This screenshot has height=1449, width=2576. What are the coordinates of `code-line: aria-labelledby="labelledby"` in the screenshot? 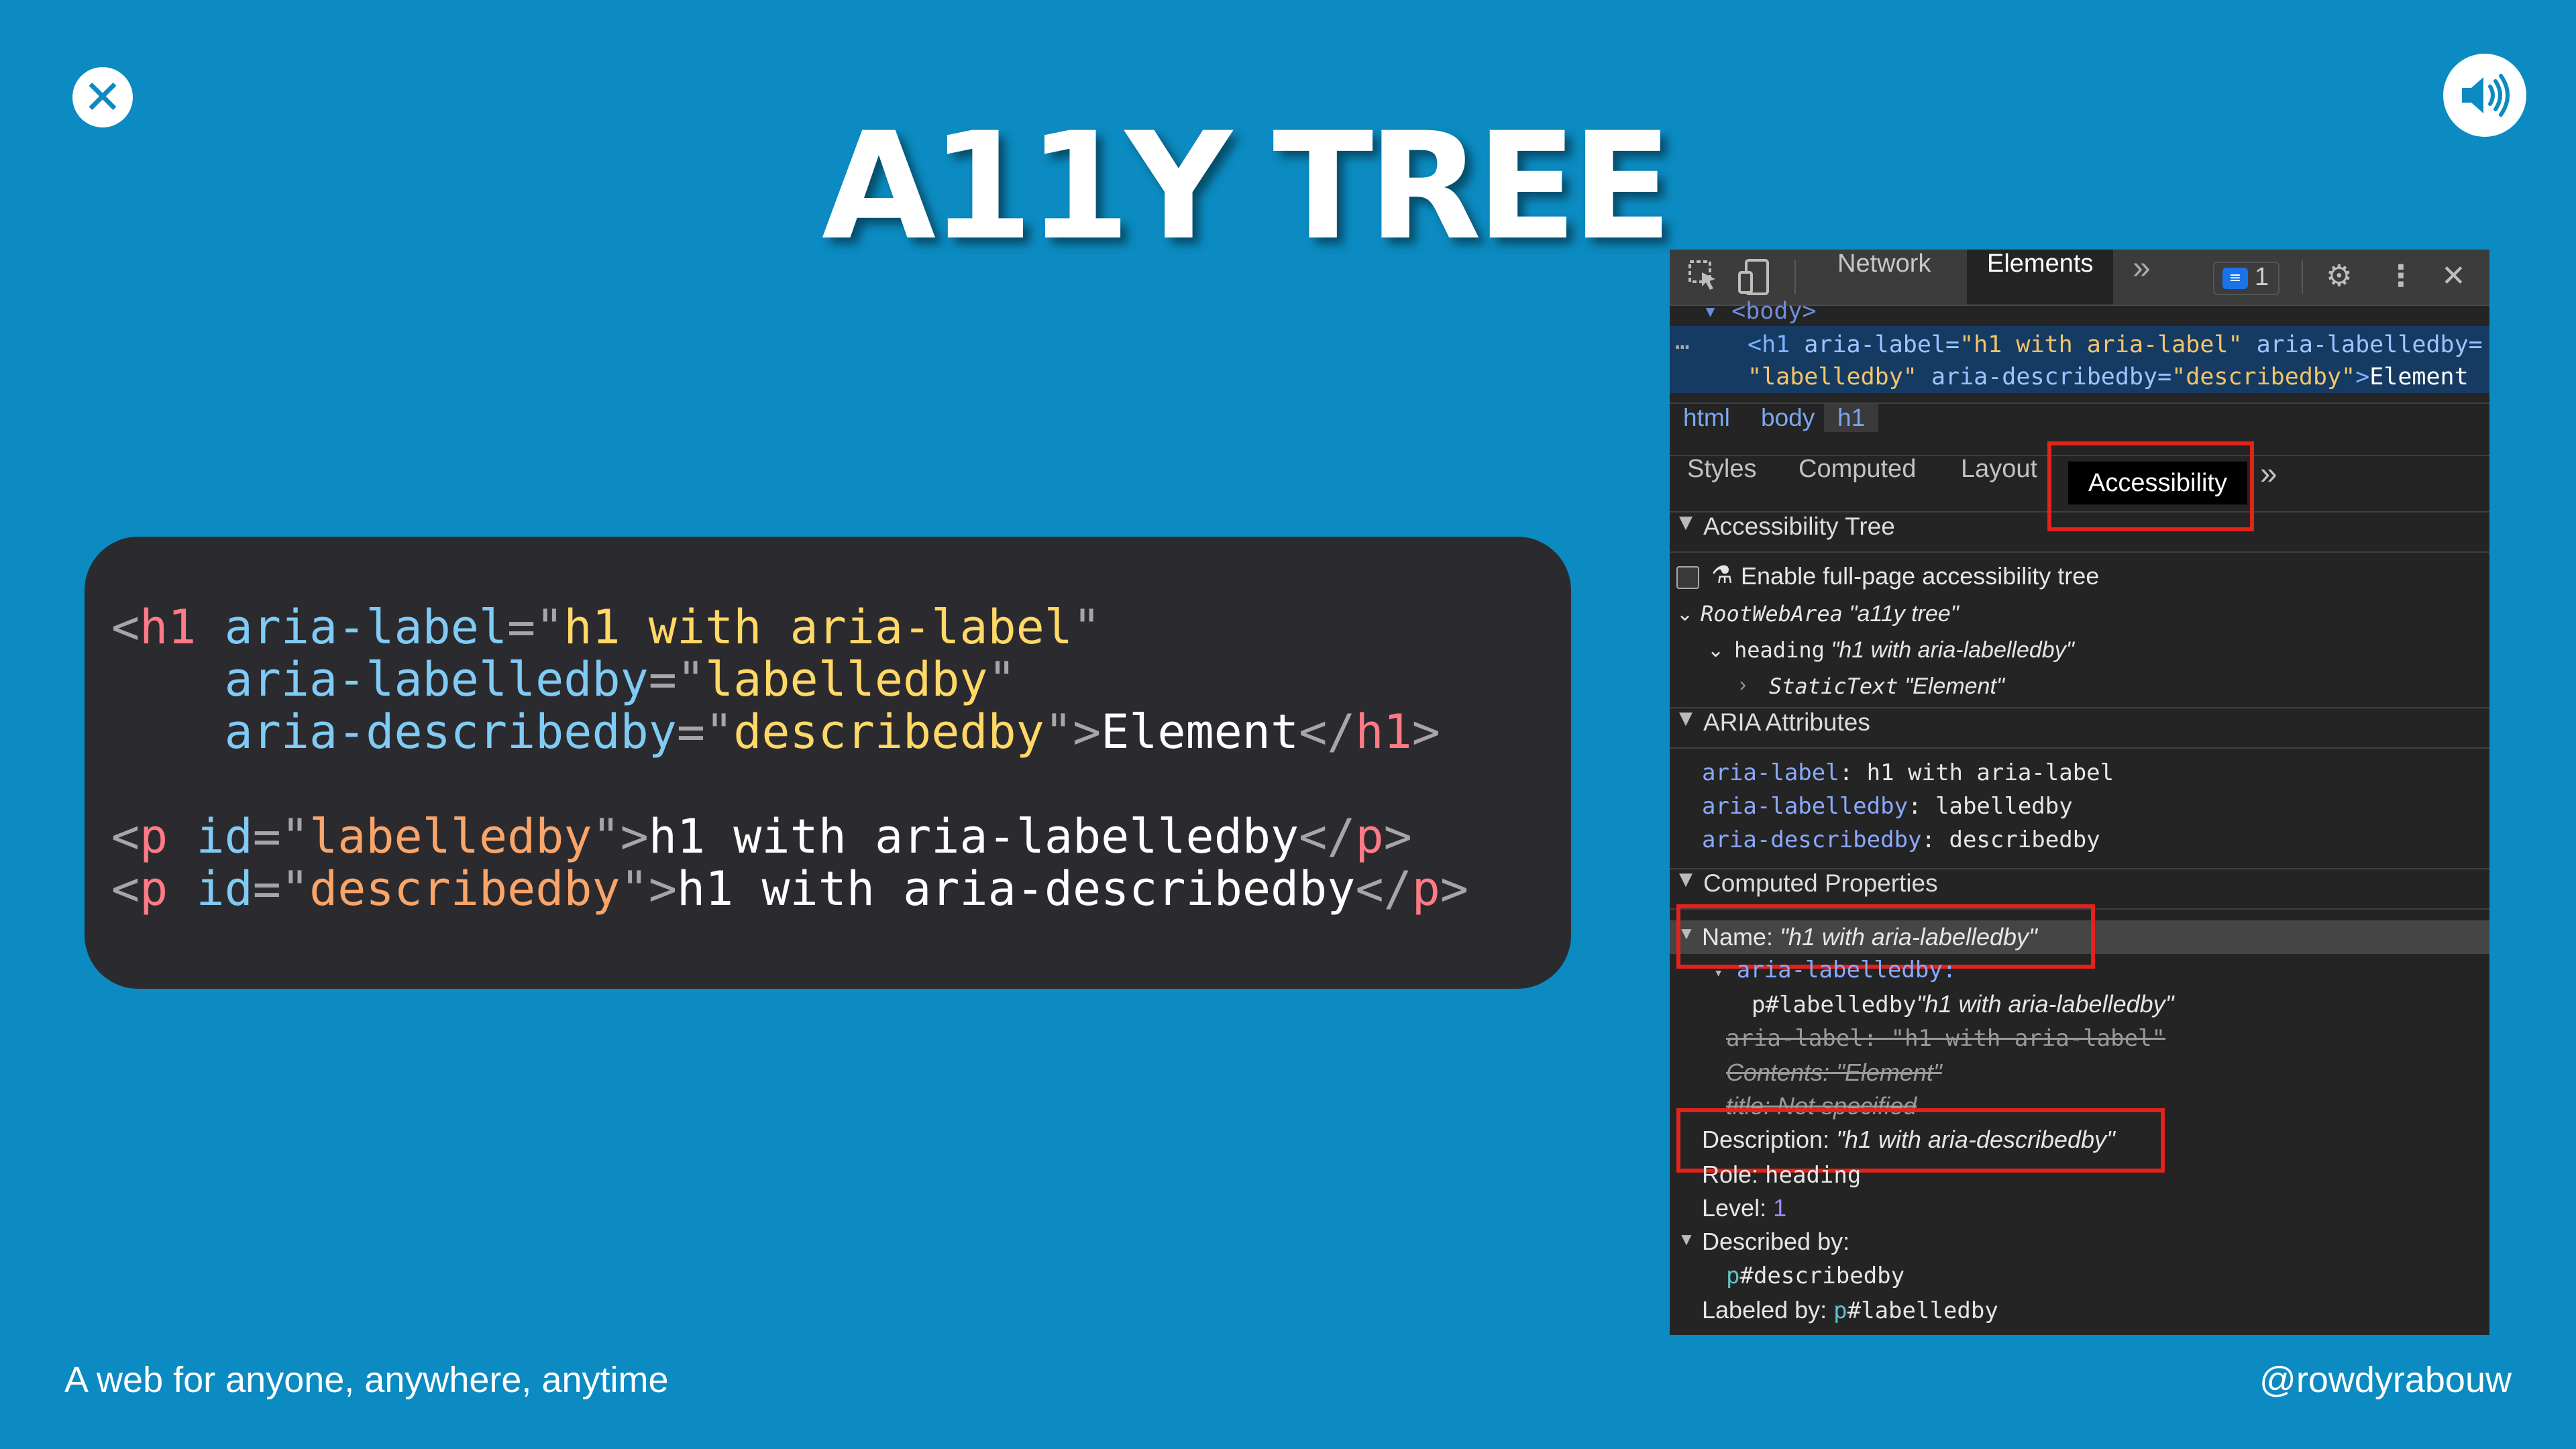 It's located at (841, 679).